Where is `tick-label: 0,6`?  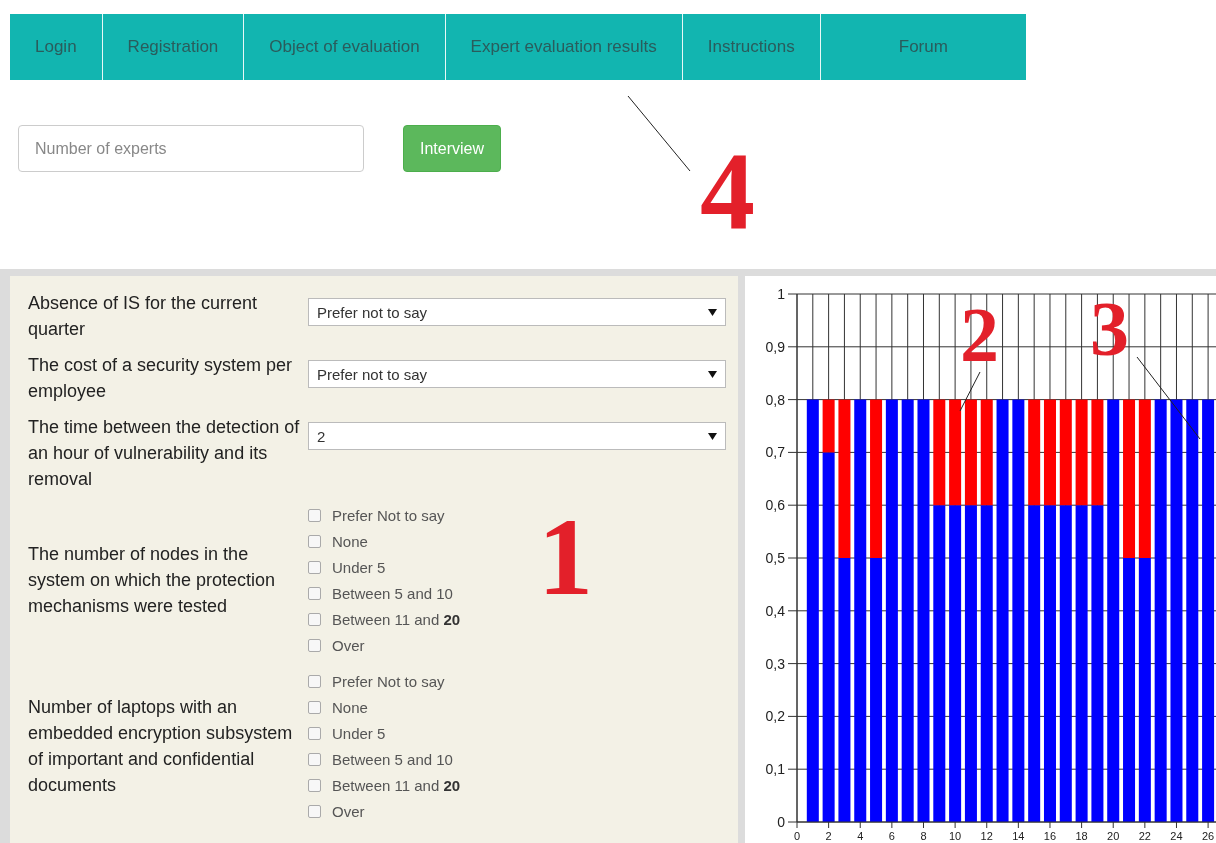
tick-label: 0,6 is located at coordinates (775, 505).